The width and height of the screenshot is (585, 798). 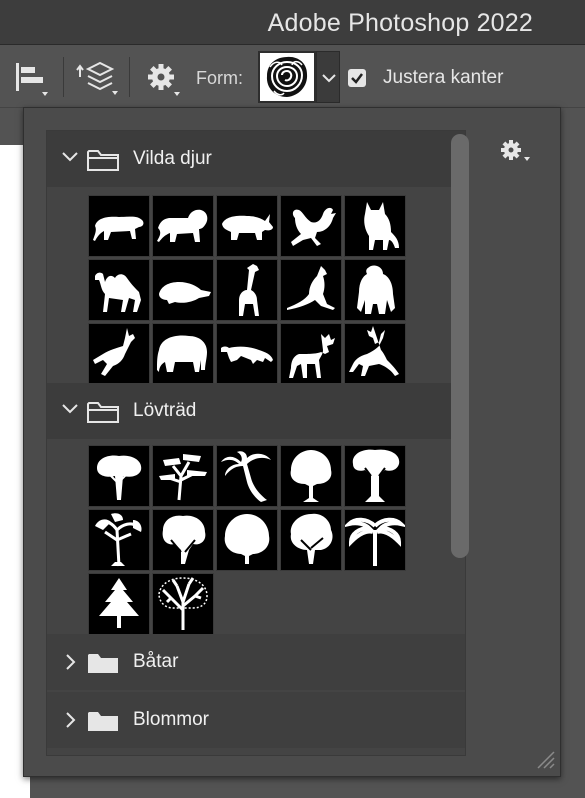 What do you see at coordinates (219, 78) in the screenshot?
I see `form-label: Form:` at bounding box center [219, 78].